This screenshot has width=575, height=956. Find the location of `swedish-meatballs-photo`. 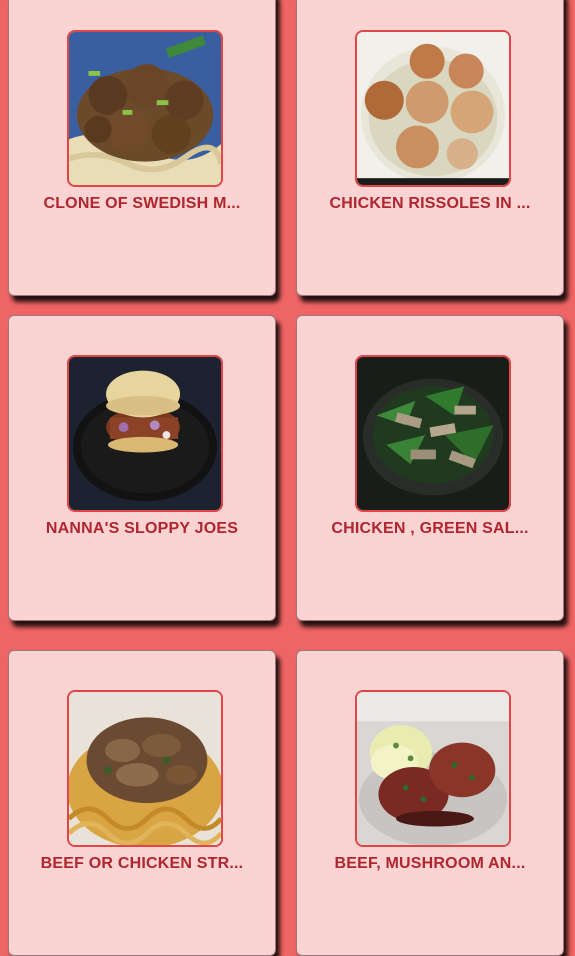

swedish-meatballs-photo is located at coordinates (145, 108).